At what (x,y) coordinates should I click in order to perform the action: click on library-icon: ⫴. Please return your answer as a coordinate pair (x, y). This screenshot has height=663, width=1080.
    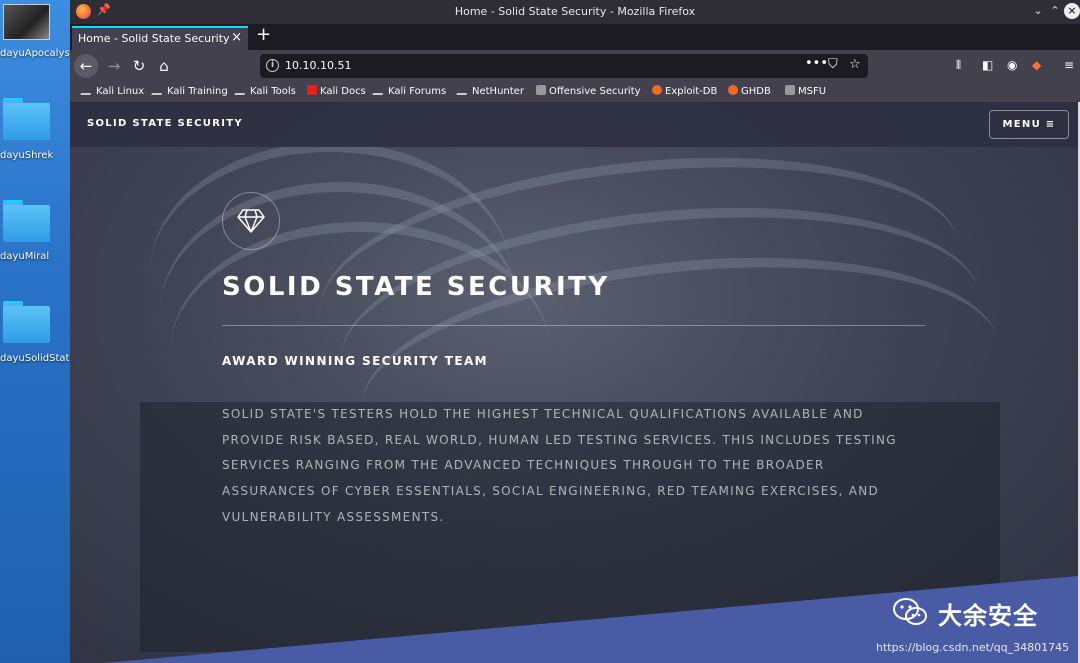
    Looking at the image, I should click on (958, 65).